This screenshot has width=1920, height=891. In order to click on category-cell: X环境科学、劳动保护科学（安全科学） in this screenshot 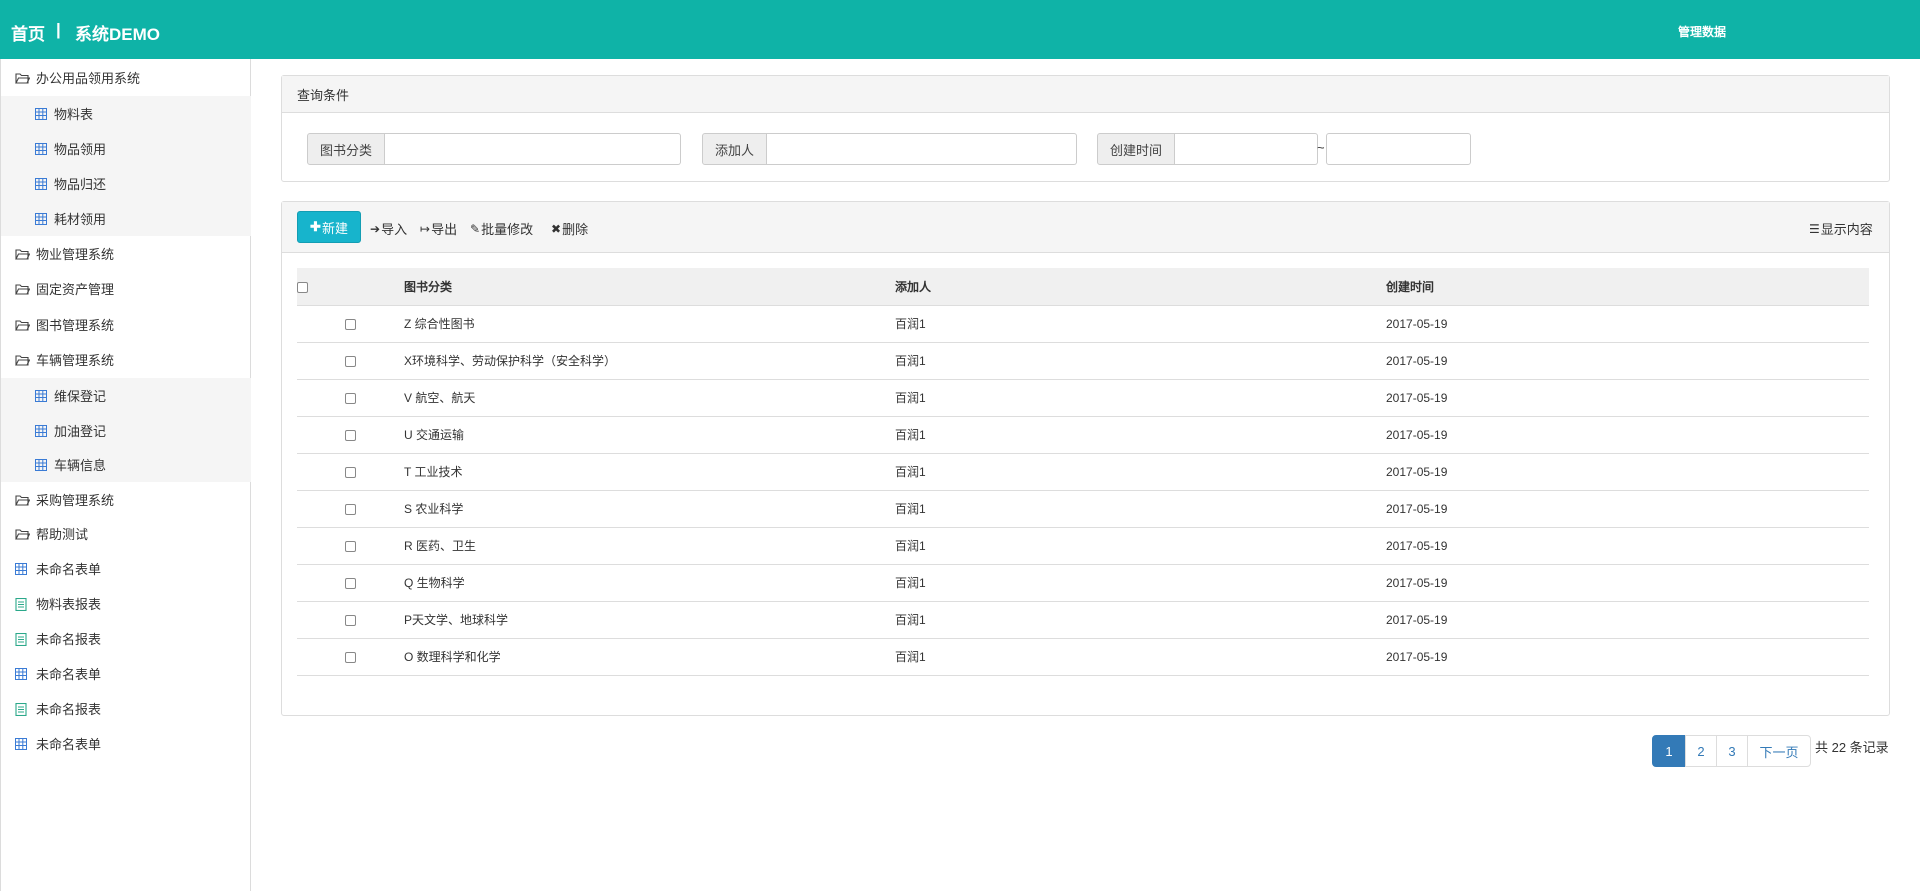, I will do `click(649, 361)`.